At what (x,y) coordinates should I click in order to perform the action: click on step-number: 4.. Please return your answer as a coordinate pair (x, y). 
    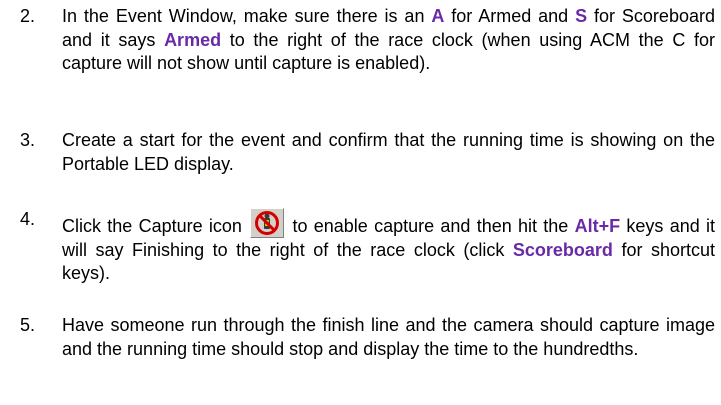
    Looking at the image, I should click on (28, 219).